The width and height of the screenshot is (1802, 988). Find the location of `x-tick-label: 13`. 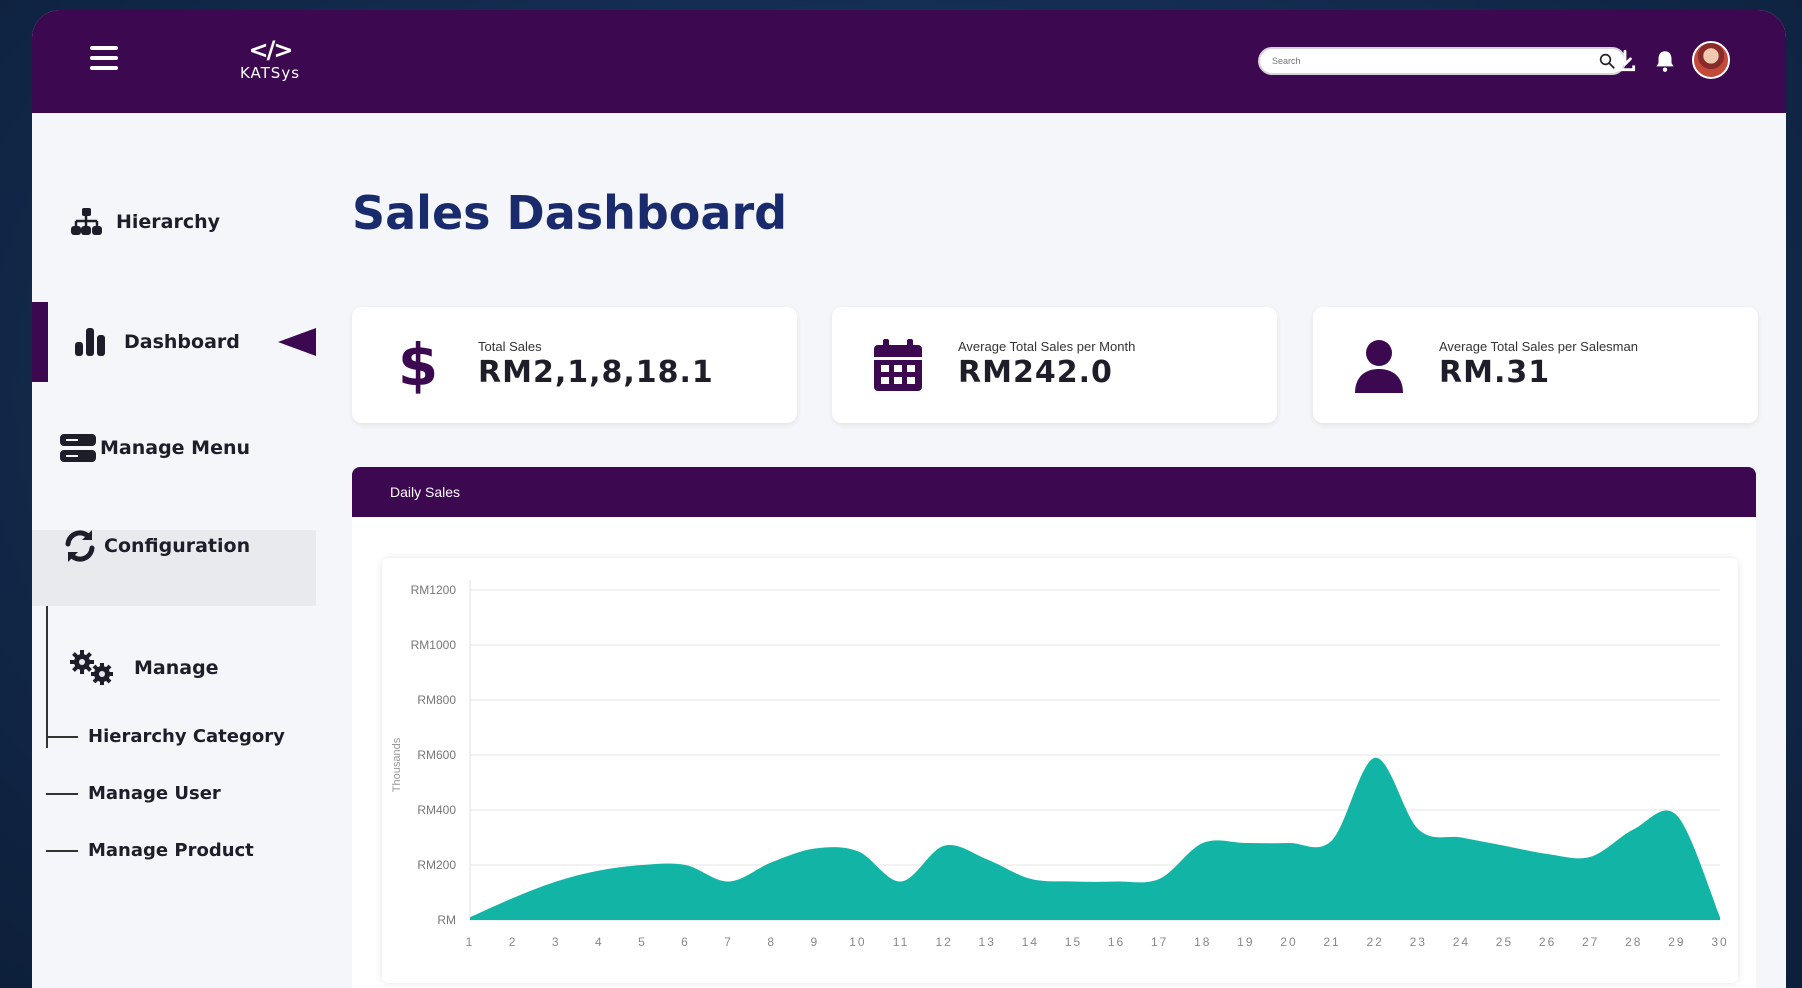

x-tick-label: 13 is located at coordinates (987, 942).